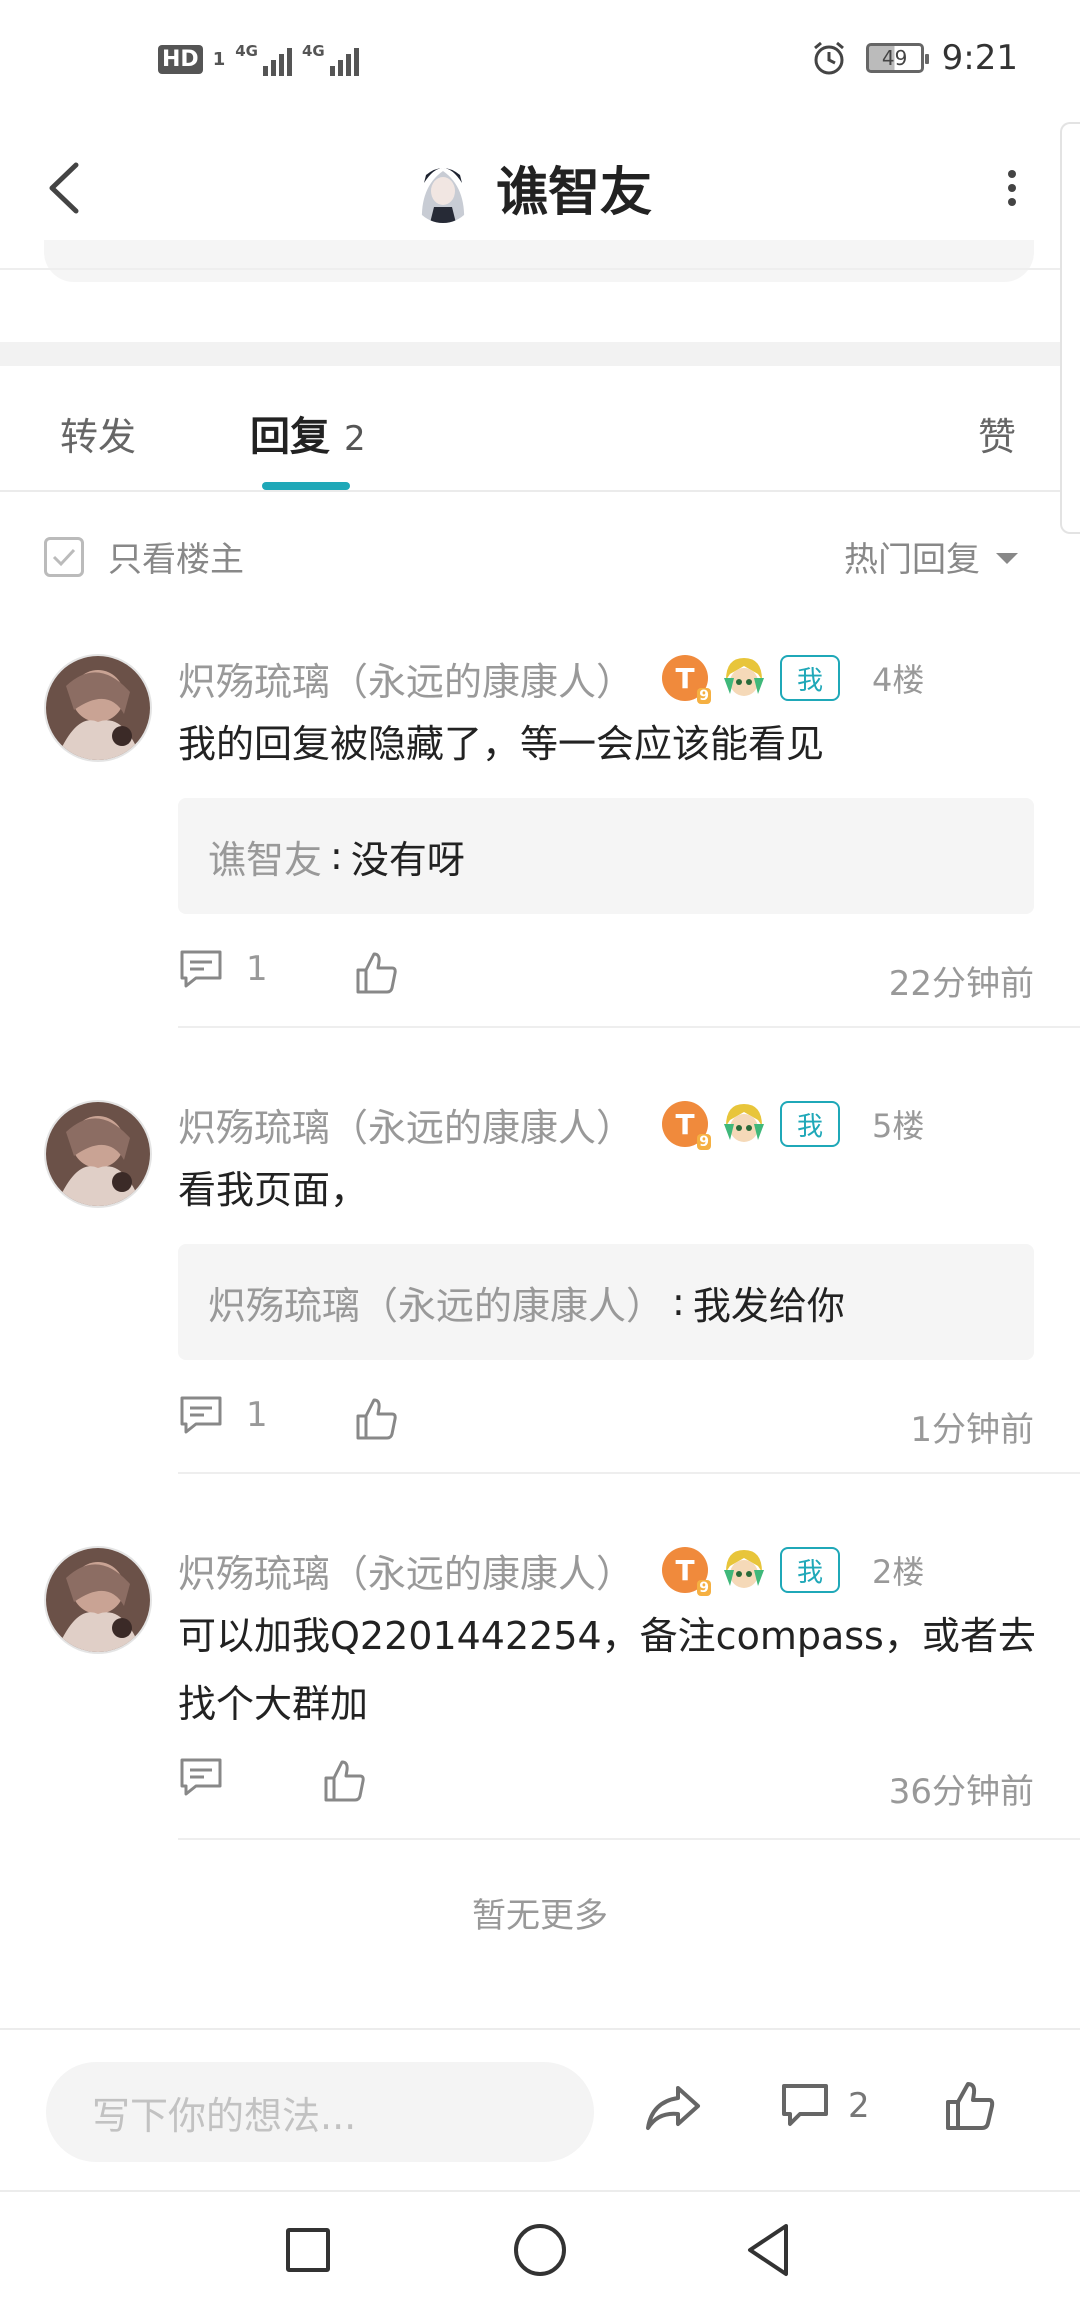 This screenshot has height=2310, width=1080. What do you see at coordinates (98, 433) in the screenshot?
I see `tab-repost: 转发` at bounding box center [98, 433].